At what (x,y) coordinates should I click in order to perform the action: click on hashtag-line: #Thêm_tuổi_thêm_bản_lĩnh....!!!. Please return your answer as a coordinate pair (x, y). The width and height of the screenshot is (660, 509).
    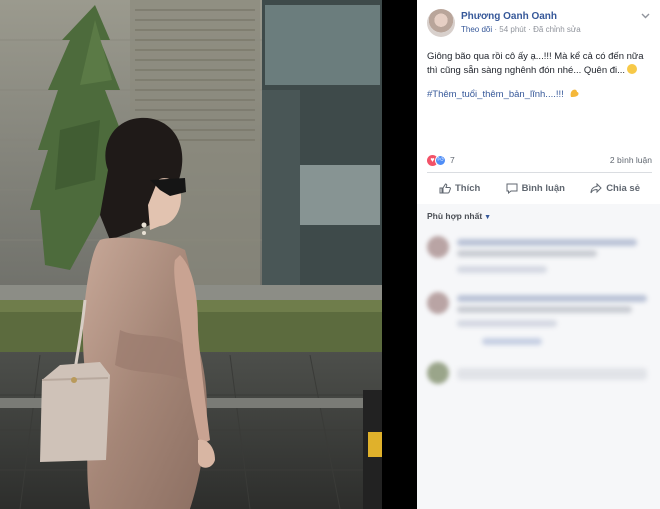
    Looking at the image, I should click on (503, 94).